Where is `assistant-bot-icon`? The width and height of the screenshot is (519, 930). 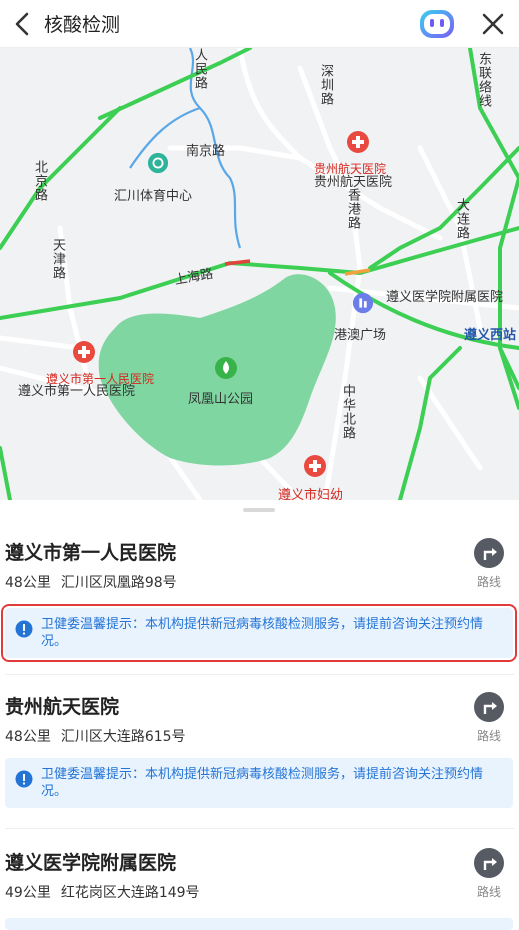
assistant-bot-icon is located at coordinates (437, 24).